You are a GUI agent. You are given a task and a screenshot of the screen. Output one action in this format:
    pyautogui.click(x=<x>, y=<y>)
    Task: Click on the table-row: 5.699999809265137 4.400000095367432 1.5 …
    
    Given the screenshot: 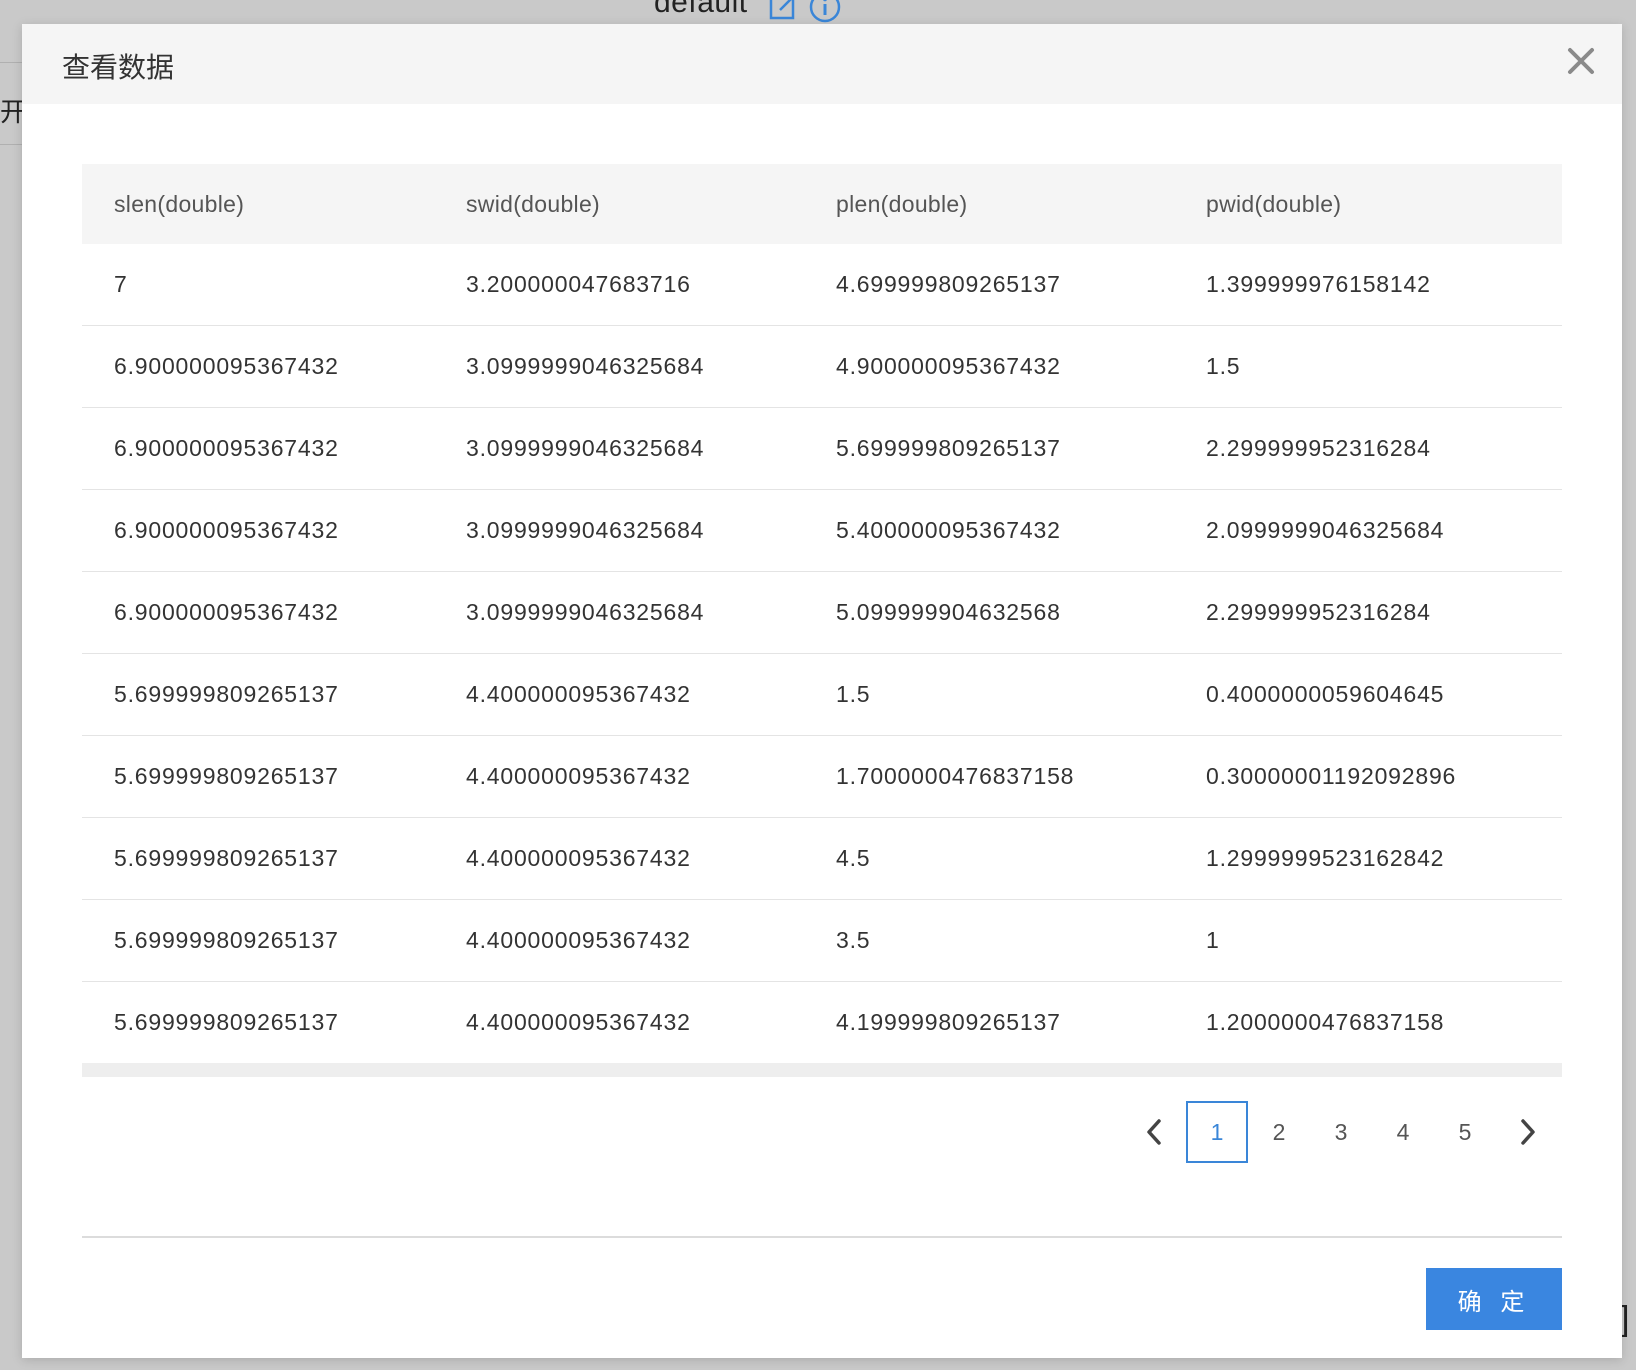 What is the action you would take?
    pyautogui.click(x=822, y=694)
    